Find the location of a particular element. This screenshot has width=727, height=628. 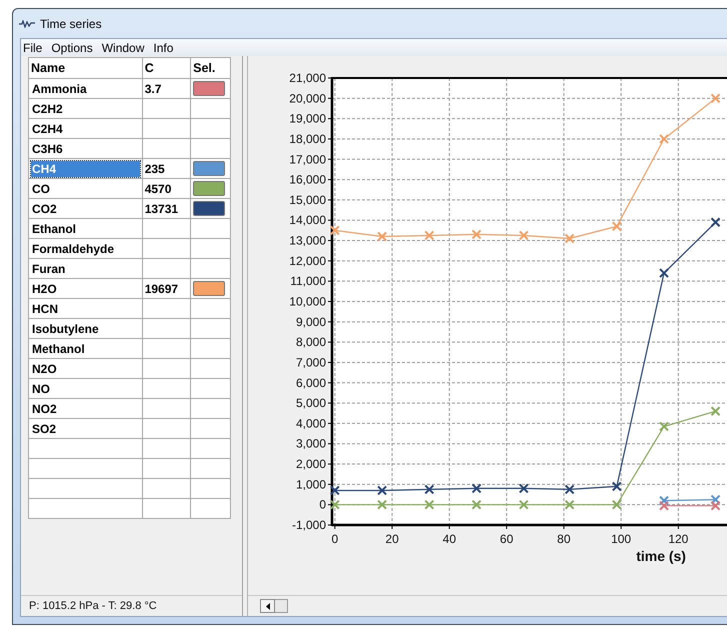

axis-tick-label: 12,000 is located at coordinates (307, 261).